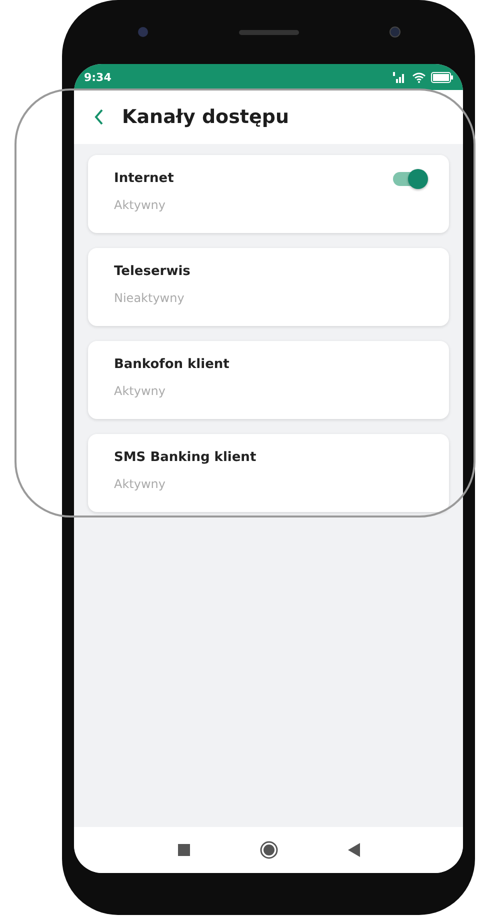 The height and width of the screenshot is (920, 480). What do you see at coordinates (442, 77) in the screenshot?
I see `battery-icon` at bounding box center [442, 77].